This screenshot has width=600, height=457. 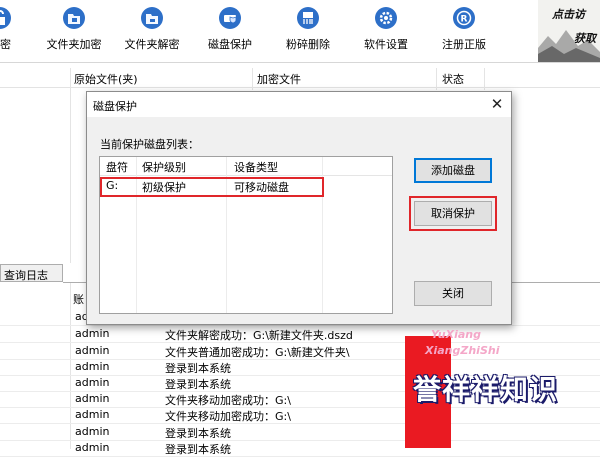 I want to click on list-header: 盘符 保护级别 设备类型, so click(x=246, y=166).